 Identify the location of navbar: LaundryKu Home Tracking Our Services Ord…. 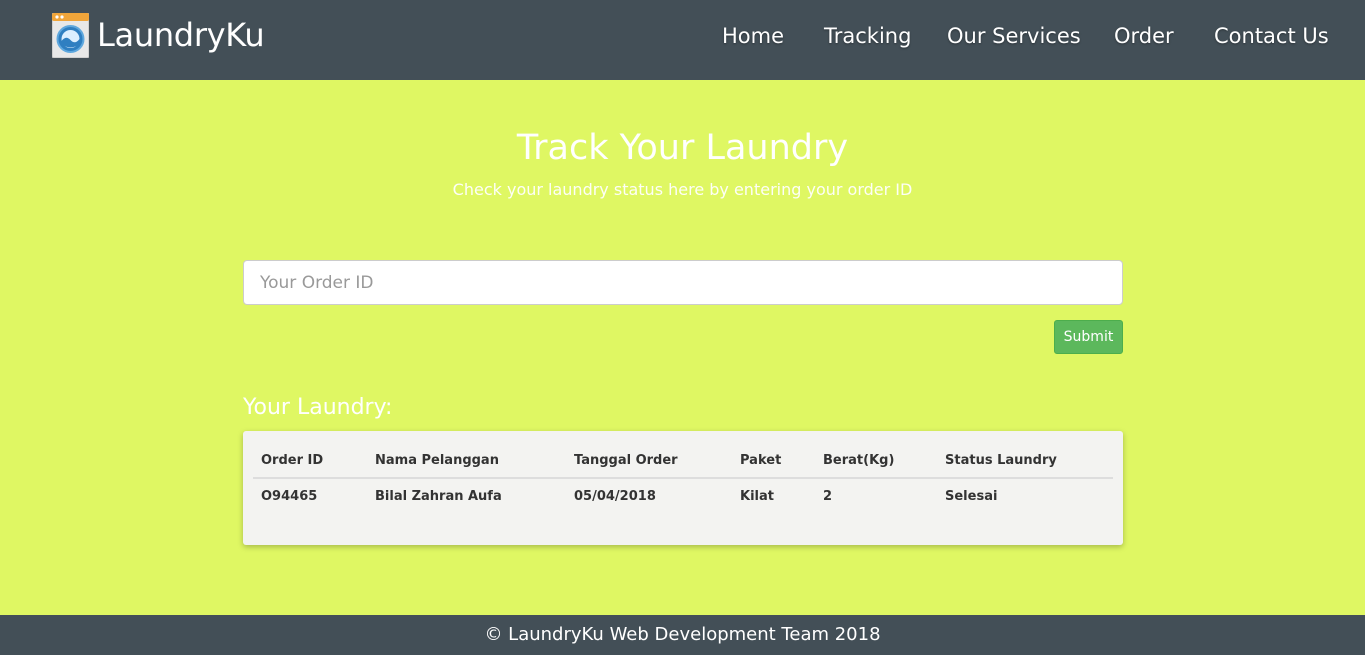
(682, 40).